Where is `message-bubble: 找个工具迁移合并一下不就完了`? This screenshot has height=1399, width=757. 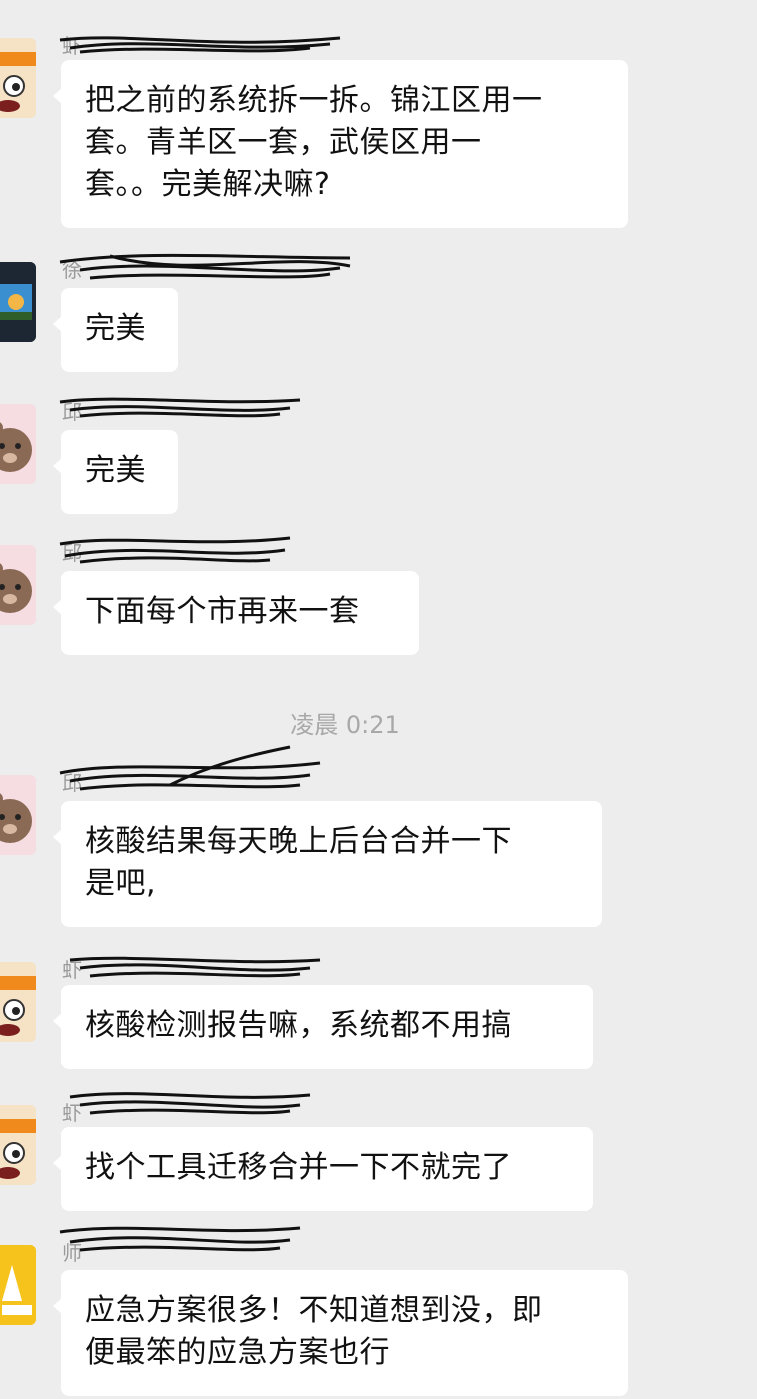
message-bubble: 找个工具迁移合并一下不就完了 is located at coordinates (323, 1169).